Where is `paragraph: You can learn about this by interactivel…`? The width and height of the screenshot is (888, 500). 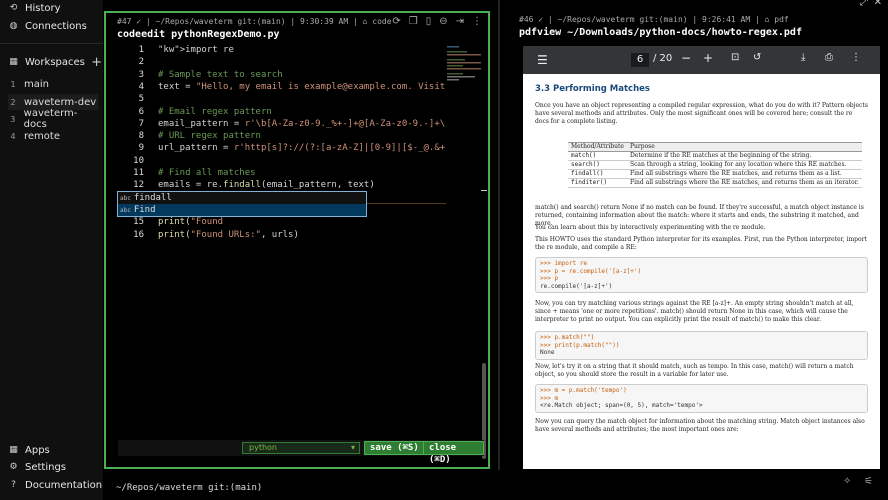
paragraph: You can learn about this by interactivel… is located at coordinates (650, 227).